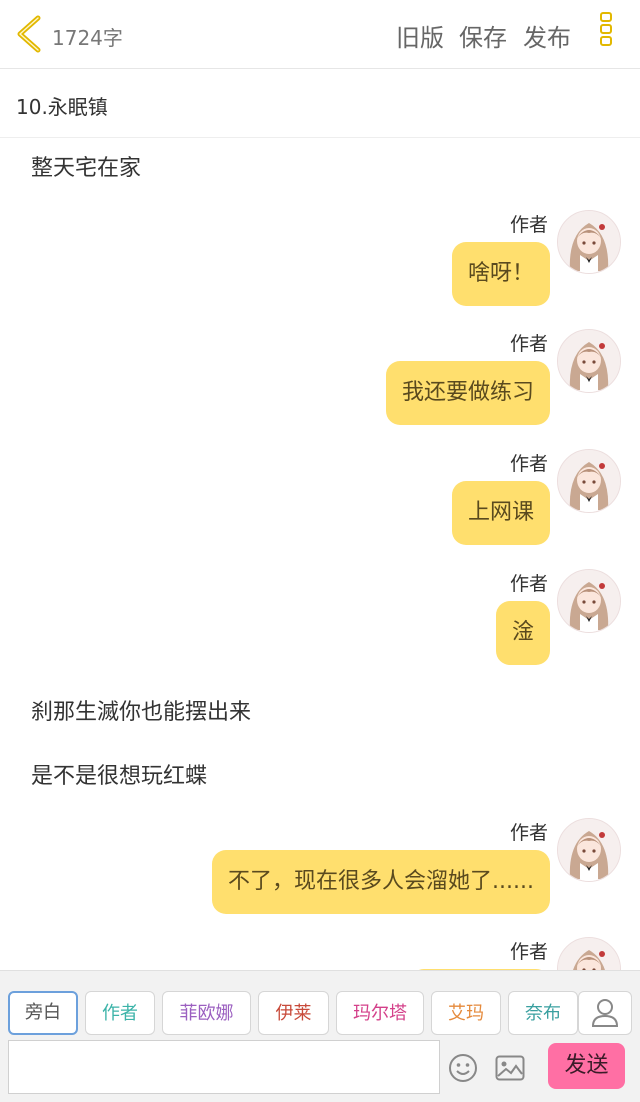 This screenshot has height=1102, width=640. I want to click on role-button-naib: 奈布, so click(543, 1013).